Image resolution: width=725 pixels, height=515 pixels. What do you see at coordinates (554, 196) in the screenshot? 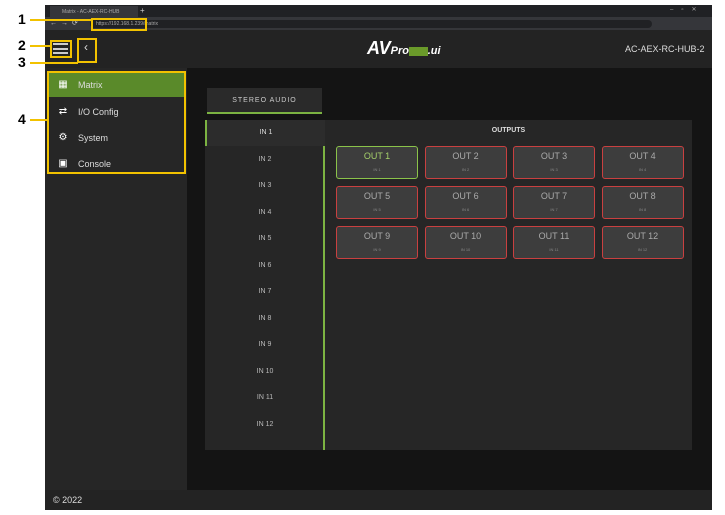
I see `output-label: OUT 7` at bounding box center [554, 196].